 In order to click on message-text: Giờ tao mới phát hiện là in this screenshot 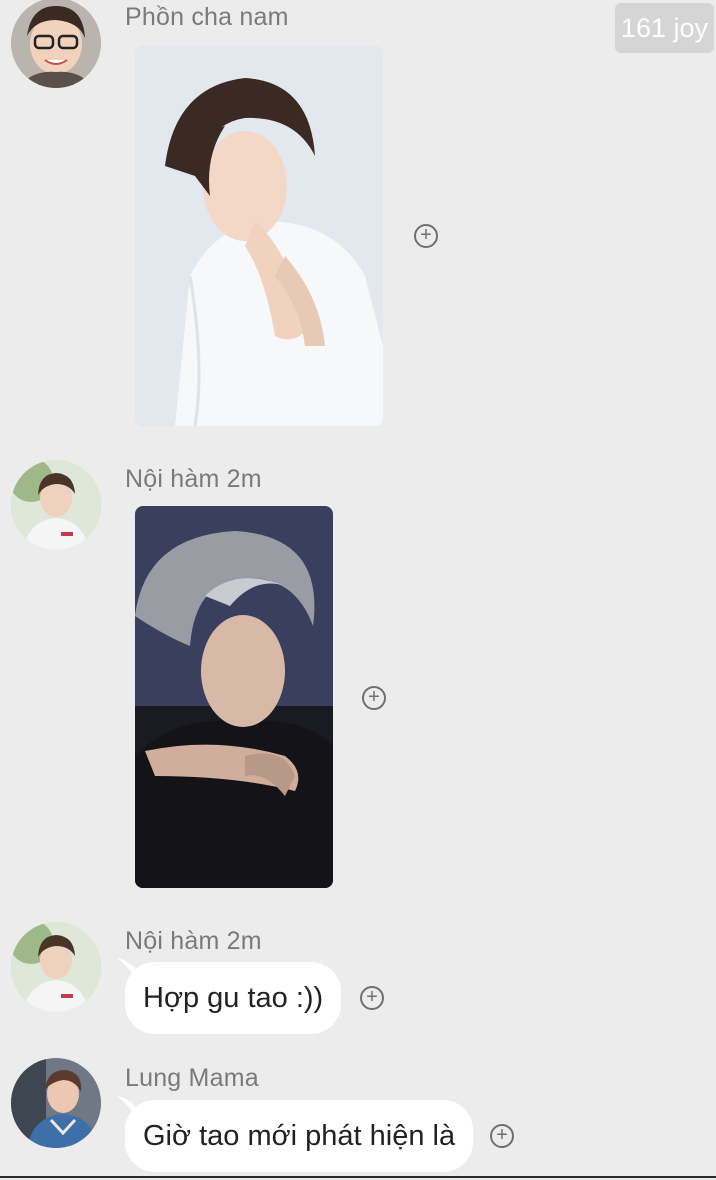, I will do `click(299, 1135)`.